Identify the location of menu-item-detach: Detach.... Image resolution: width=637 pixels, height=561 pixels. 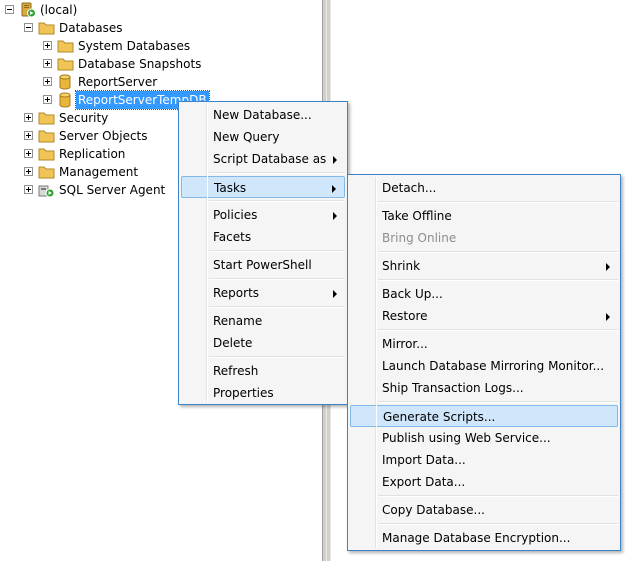
(484, 188).